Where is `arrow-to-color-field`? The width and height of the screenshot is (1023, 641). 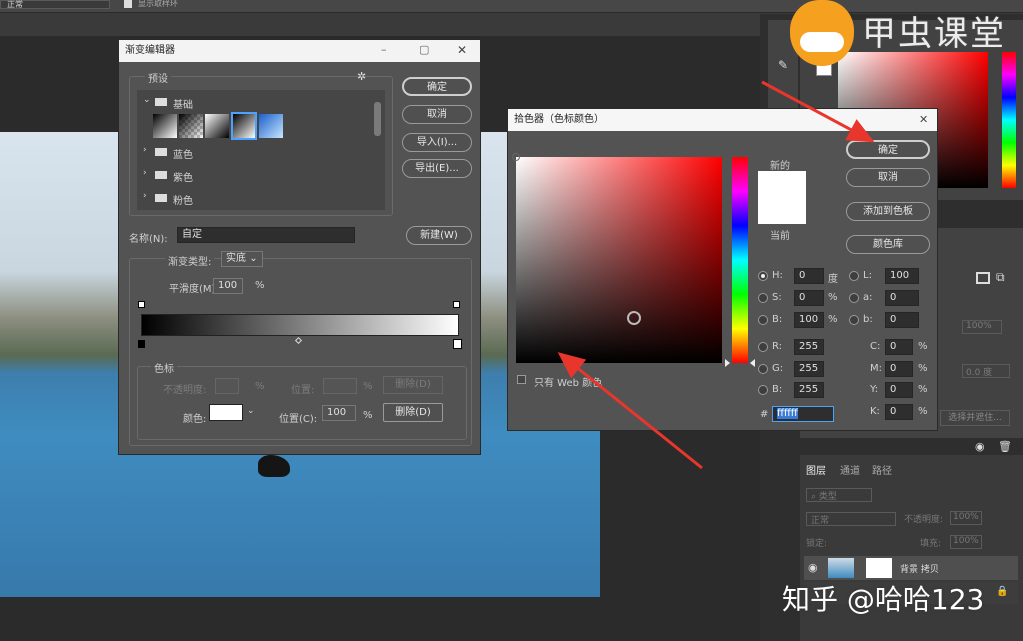
arrow-to-color-field is located at coordinates (630, 411).